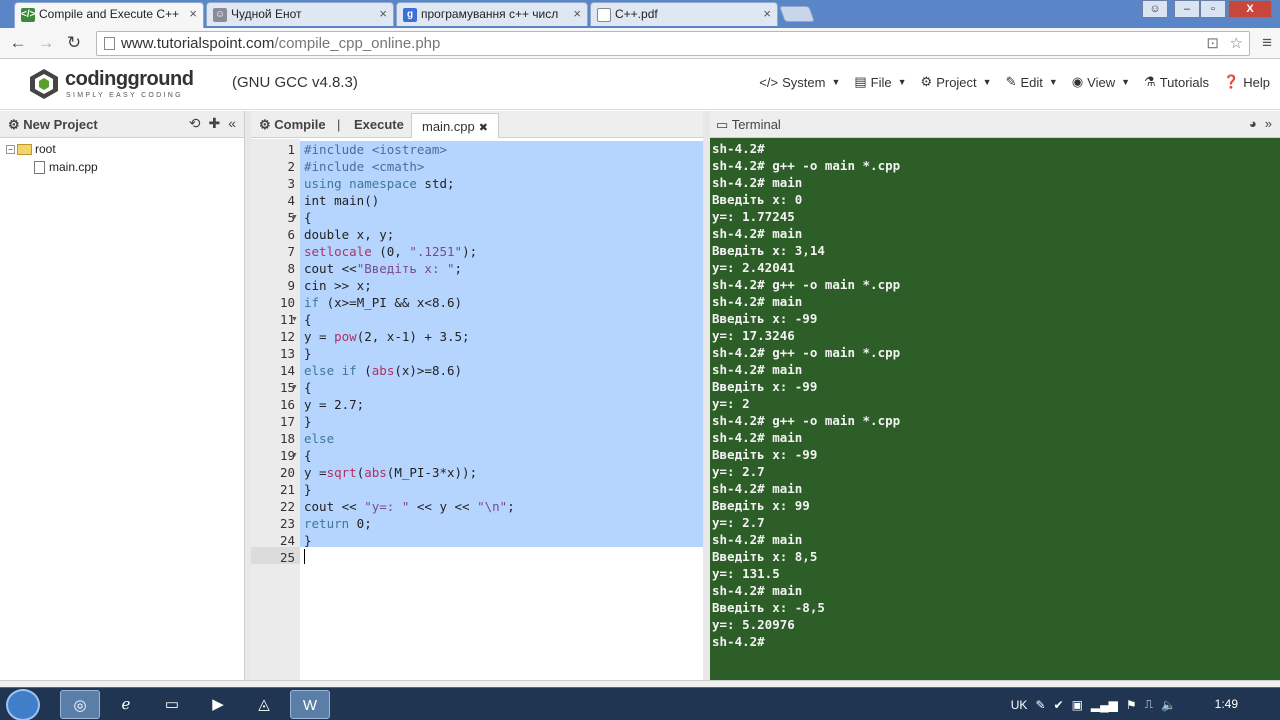  I want to click on line-number: 9, so click(291, 285).